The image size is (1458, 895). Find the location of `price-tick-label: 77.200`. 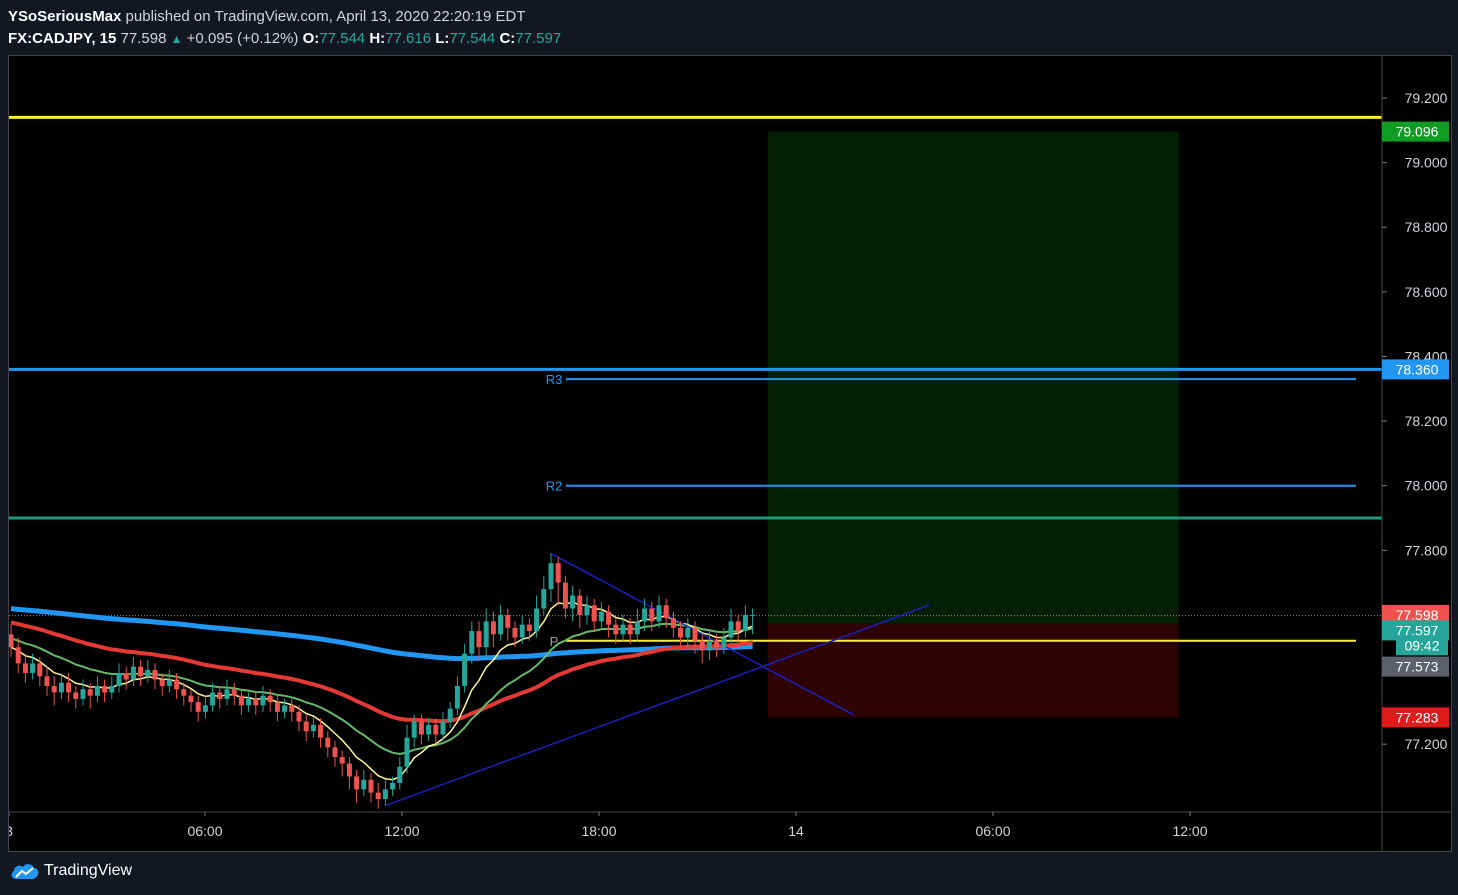

price-tick-label: 77.200 is located at coordinates (1426, 744).